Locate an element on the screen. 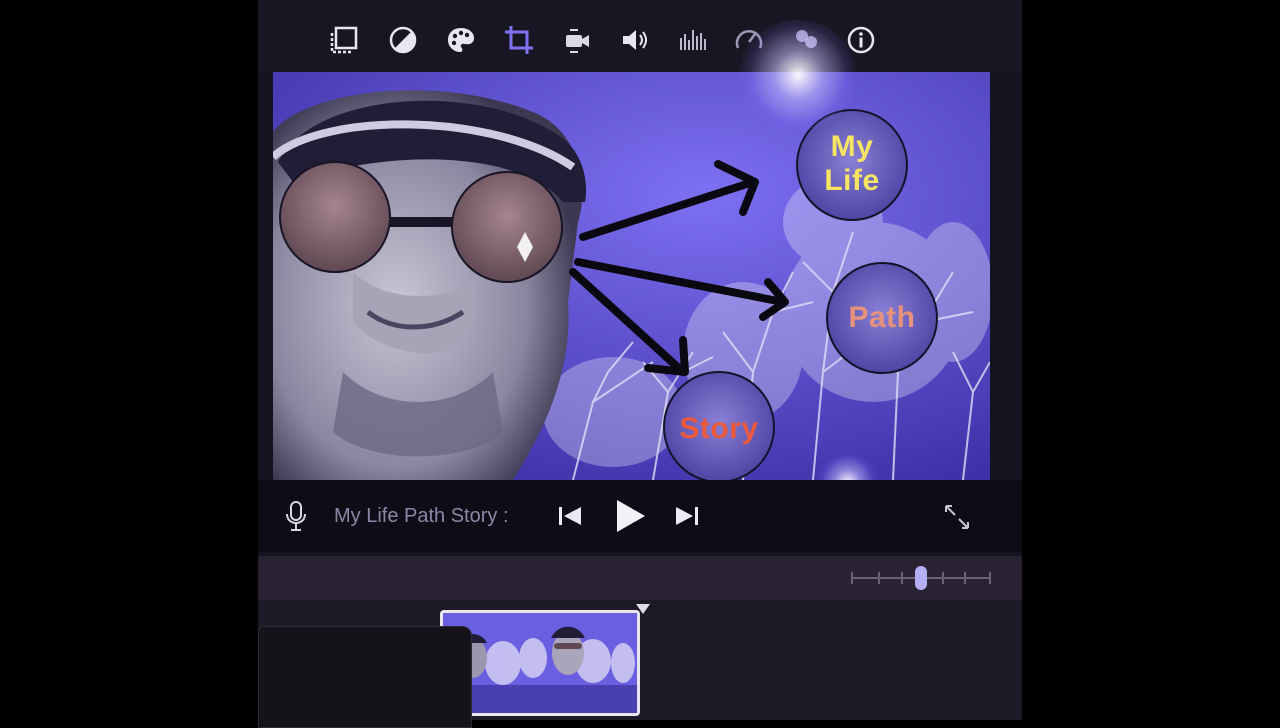 The height and width of the screenshot is (728, 1280). person is located at coordinates (430, 285).